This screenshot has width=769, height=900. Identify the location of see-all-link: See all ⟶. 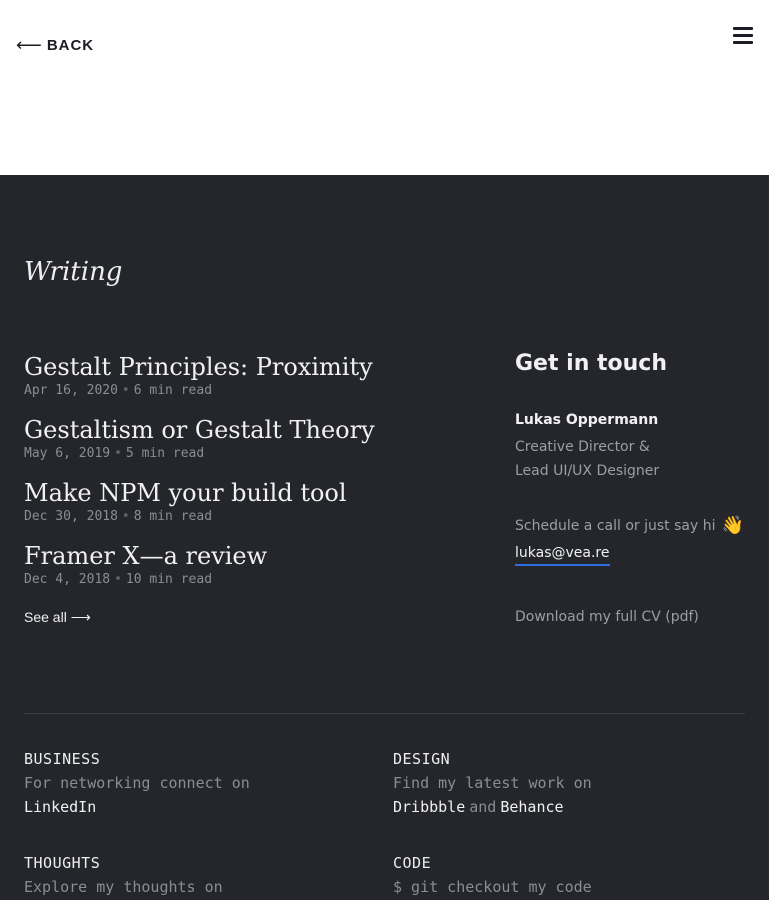
(57, 617).